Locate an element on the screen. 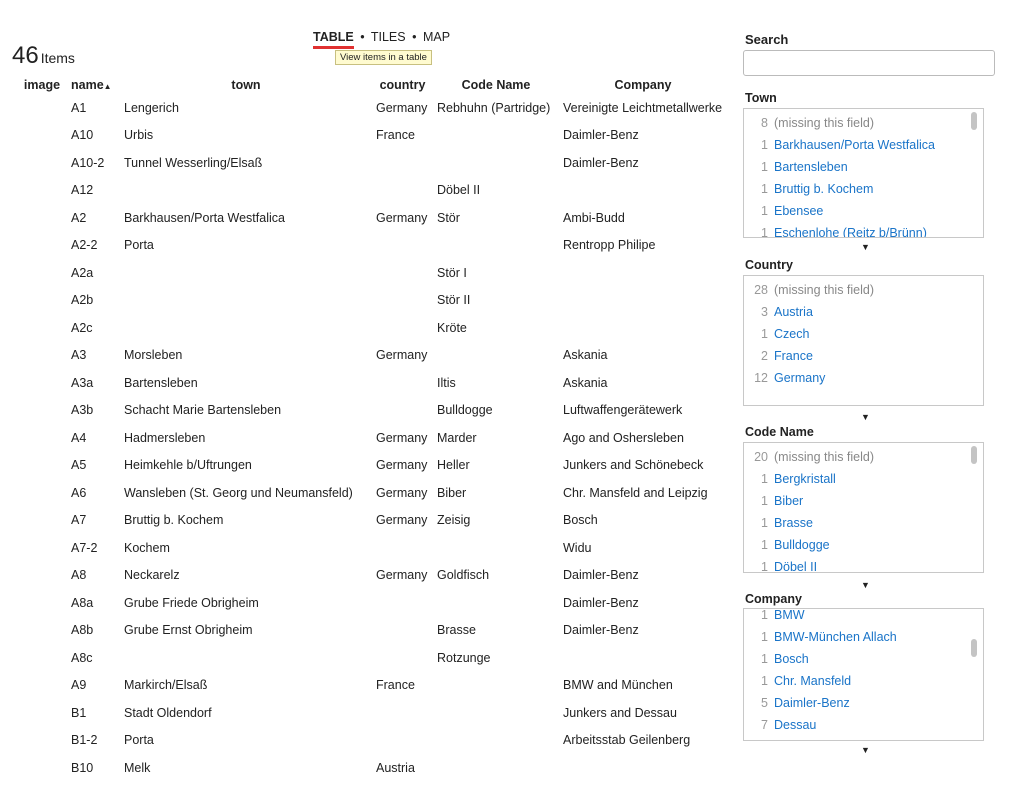 Image resolution: width=1024 pixels, height=786 pixels. item-count: 46 Items is located at coordinates (43, 56).